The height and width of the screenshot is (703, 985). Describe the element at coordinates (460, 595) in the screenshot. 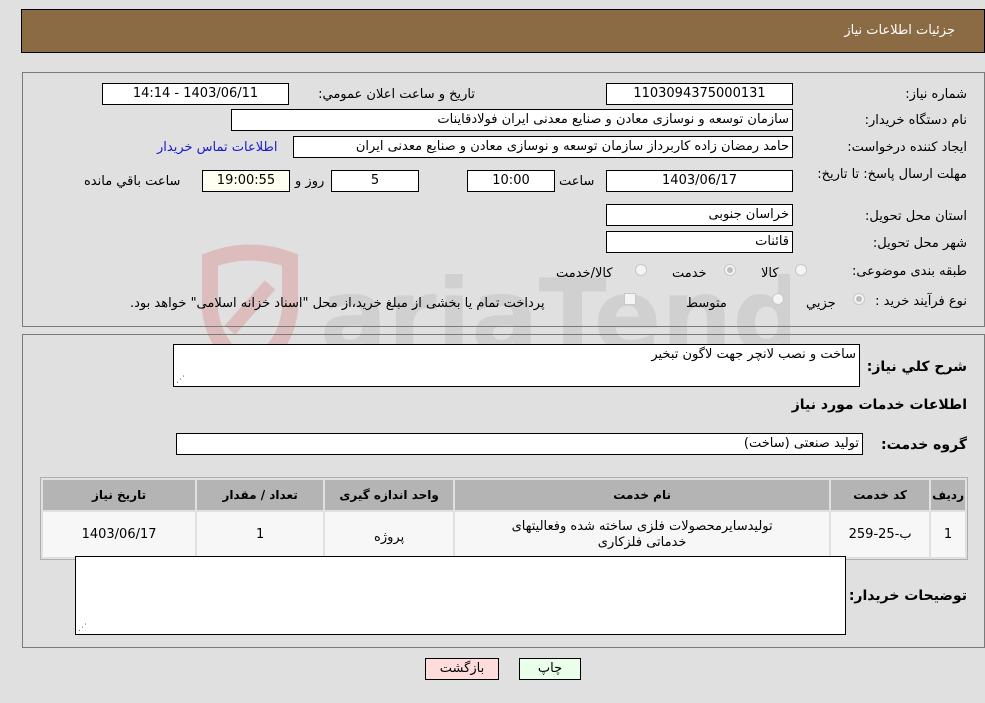

I see `buyer-notes-field: ⋱` at that location.